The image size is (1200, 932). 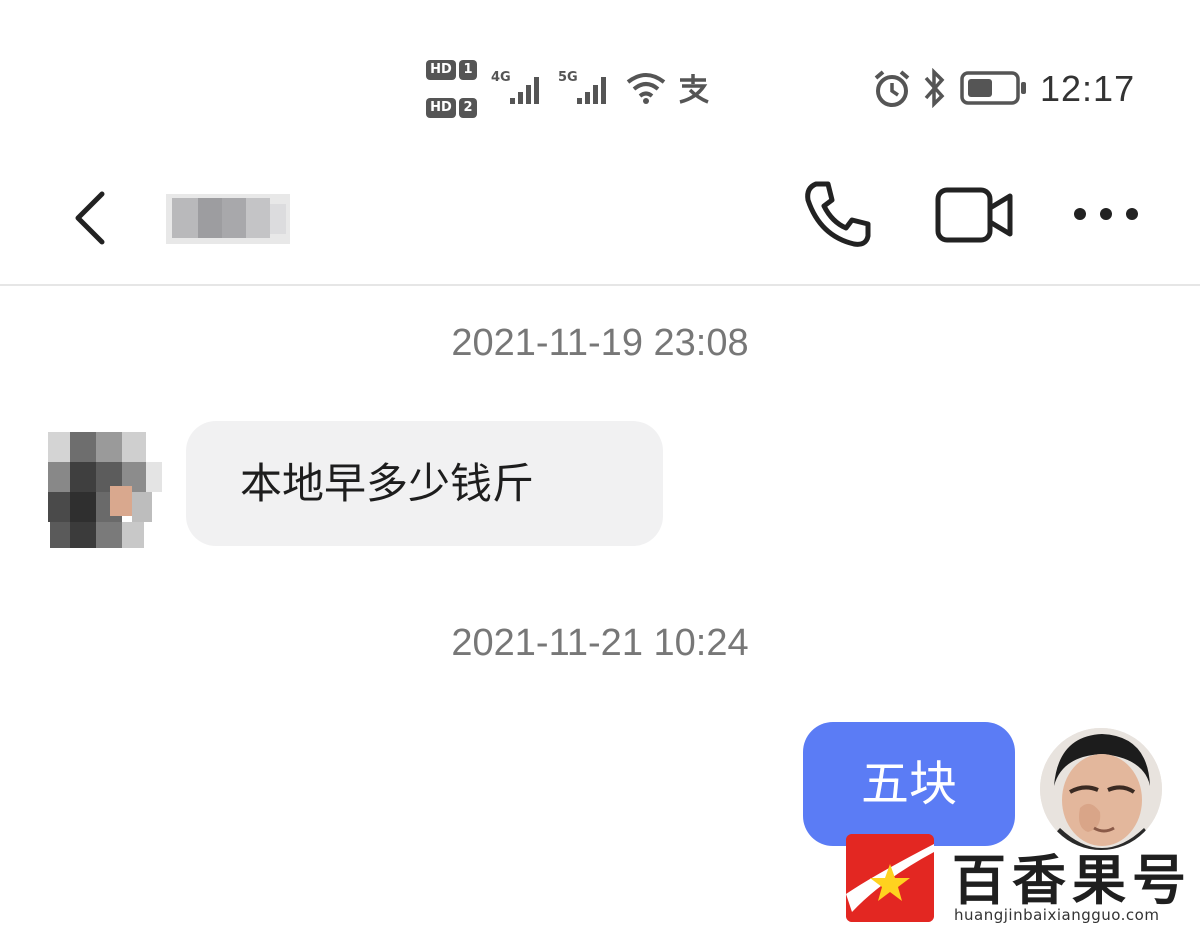 I want to click on phone-icon, so click(x=838, y=214).